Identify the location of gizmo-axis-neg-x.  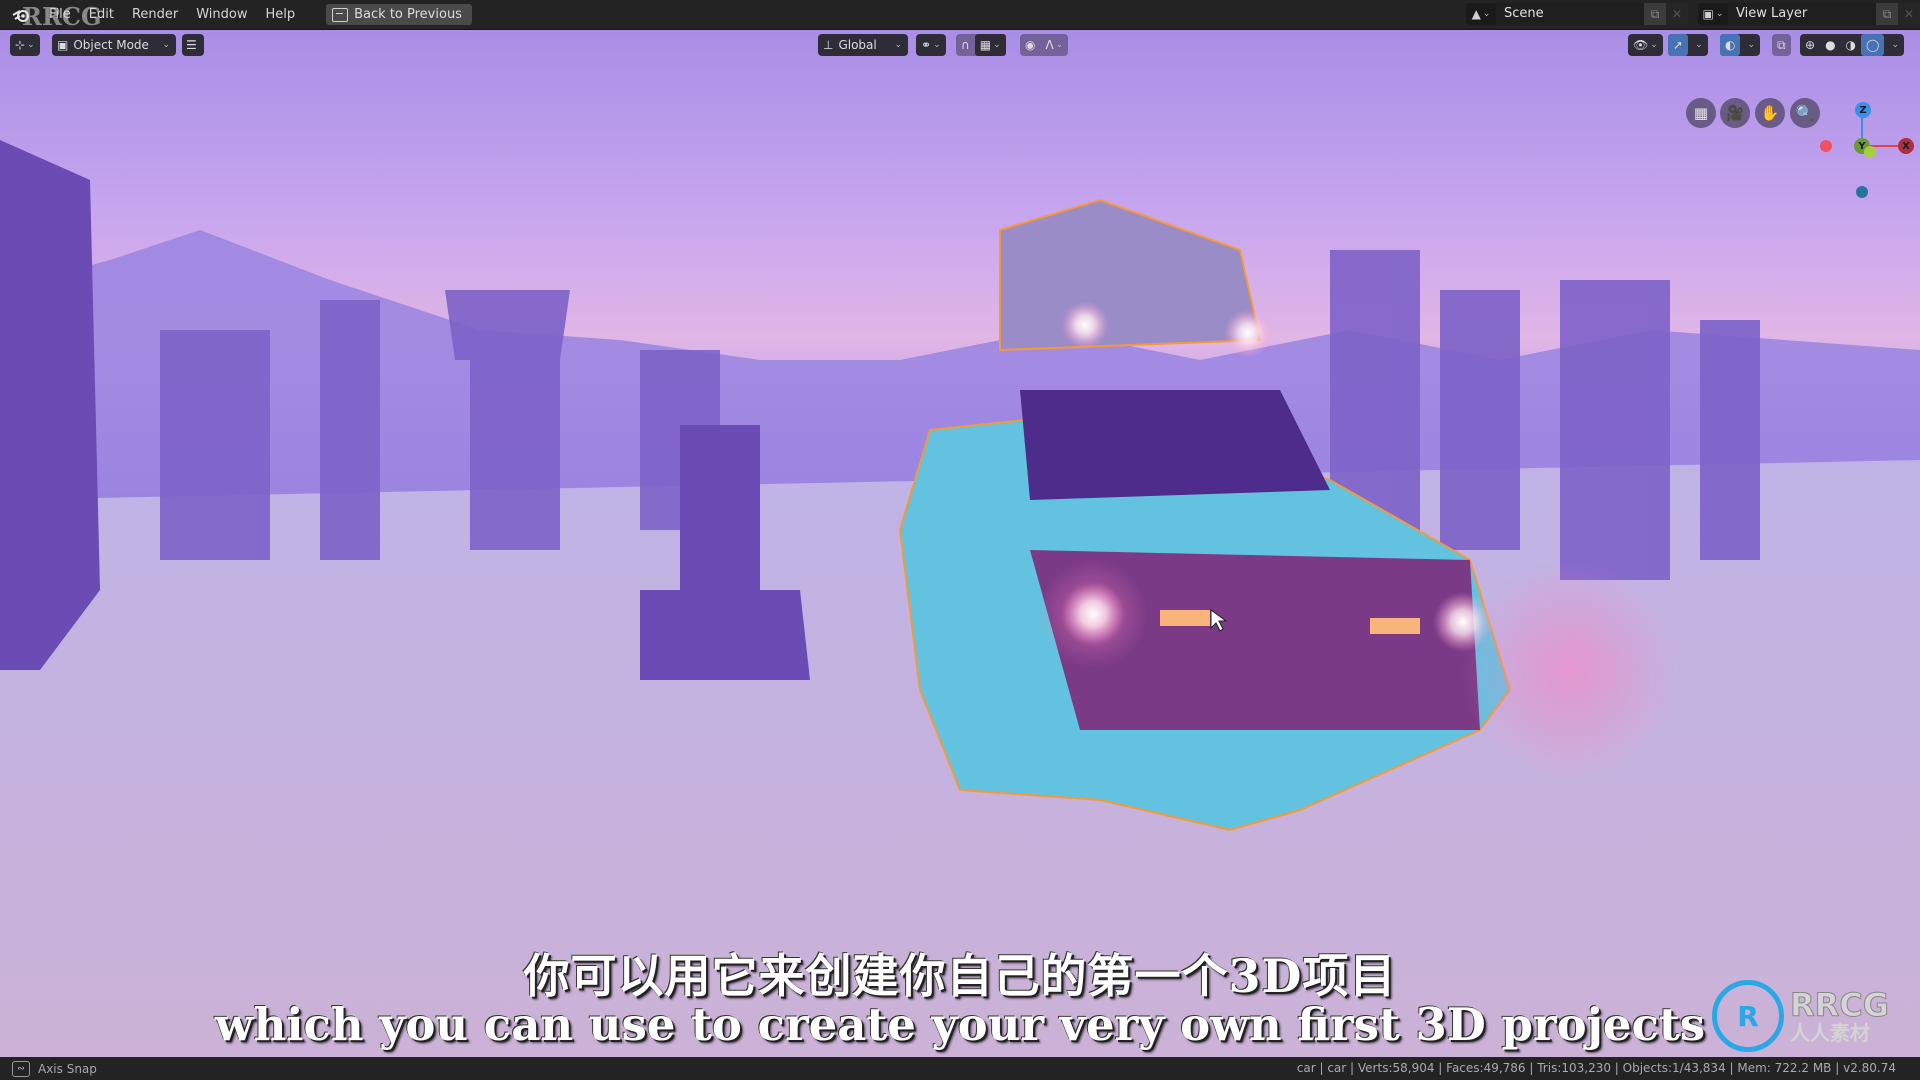
(1826, 146).